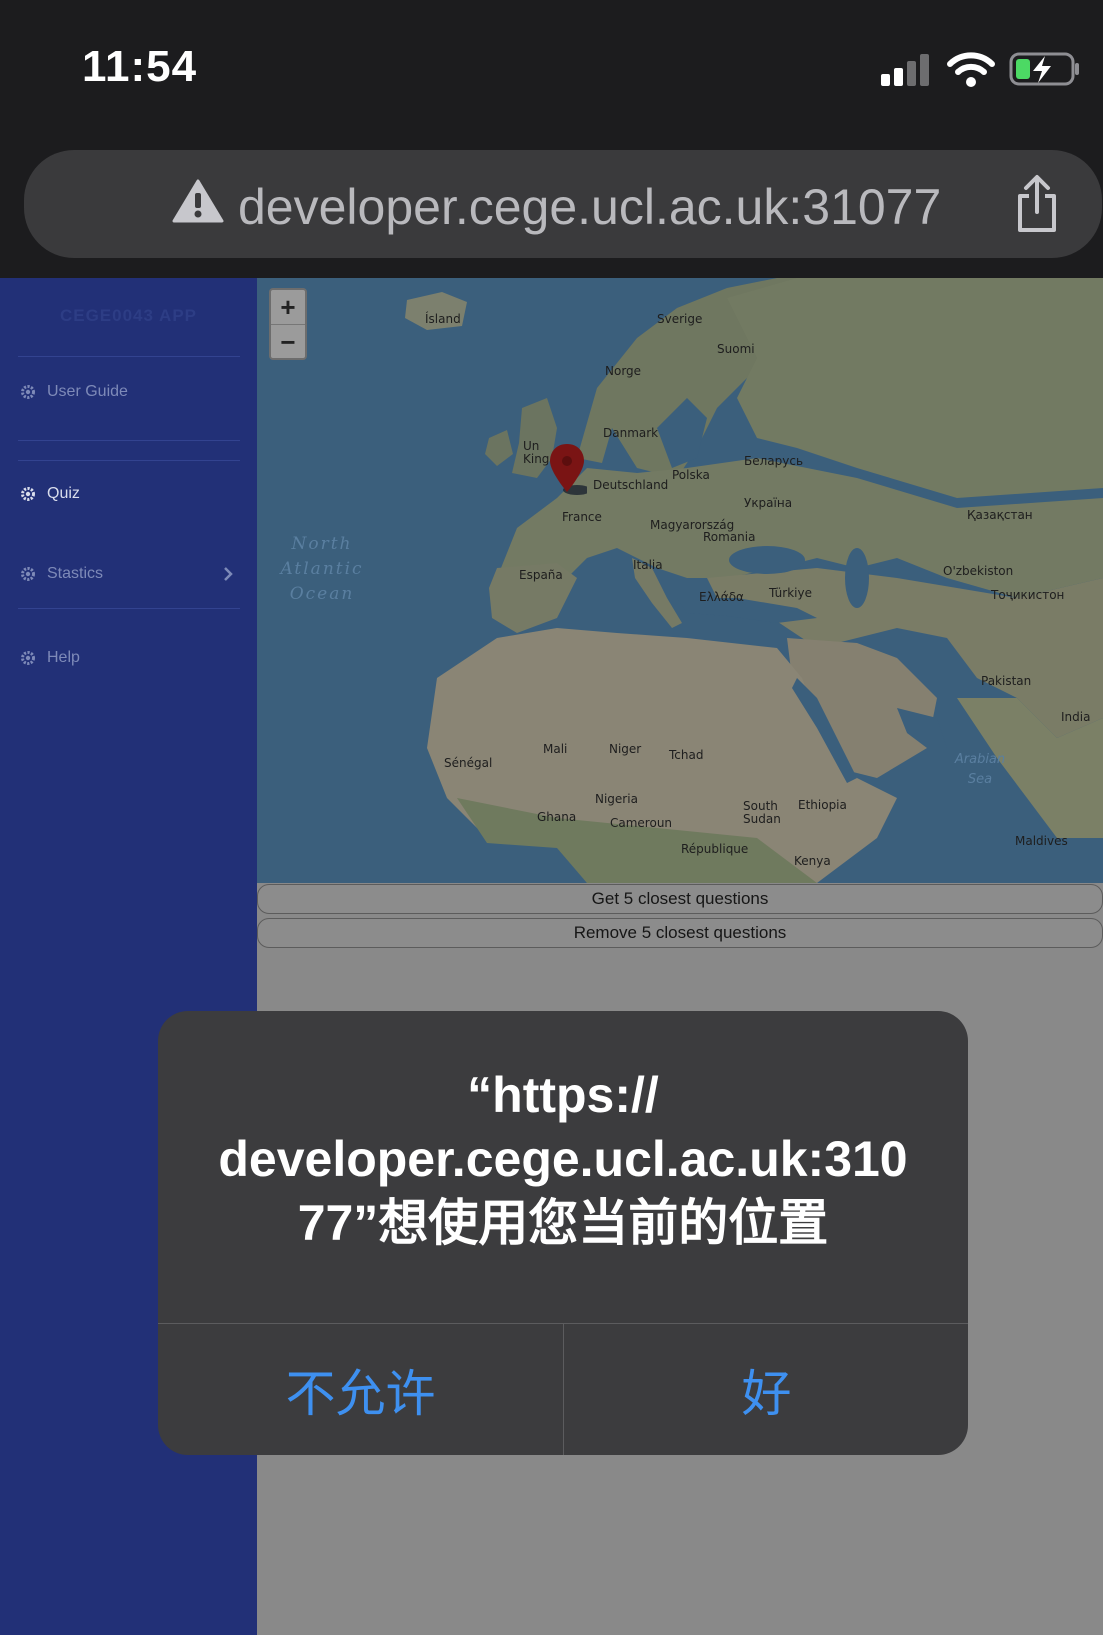 This screenshot has height=1635, width=1103. What do you see at coordinates (686, 755) in the screenshot?
I see `map-label: Tchad` at bounding box center [686, 755].